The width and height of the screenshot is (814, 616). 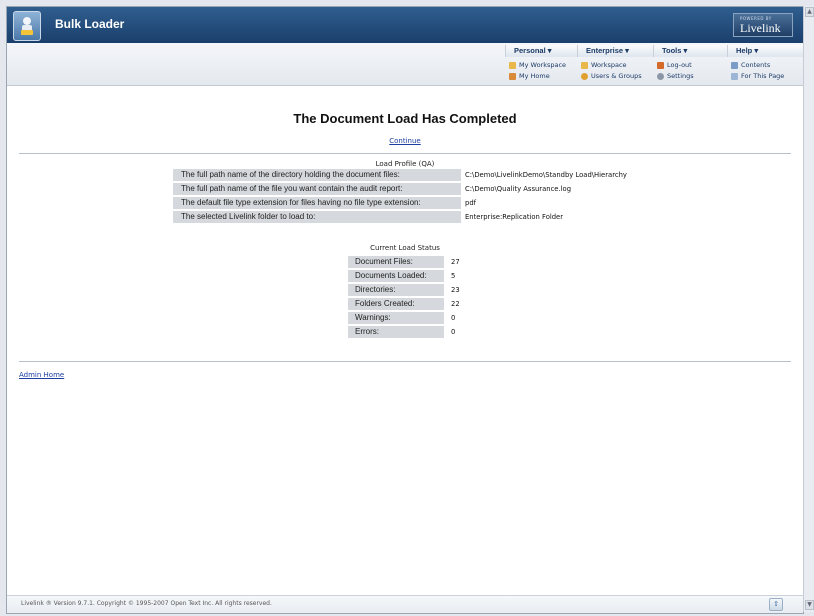 I want to click on admin-home-link: Admin Home, so click(x=41, y=375).